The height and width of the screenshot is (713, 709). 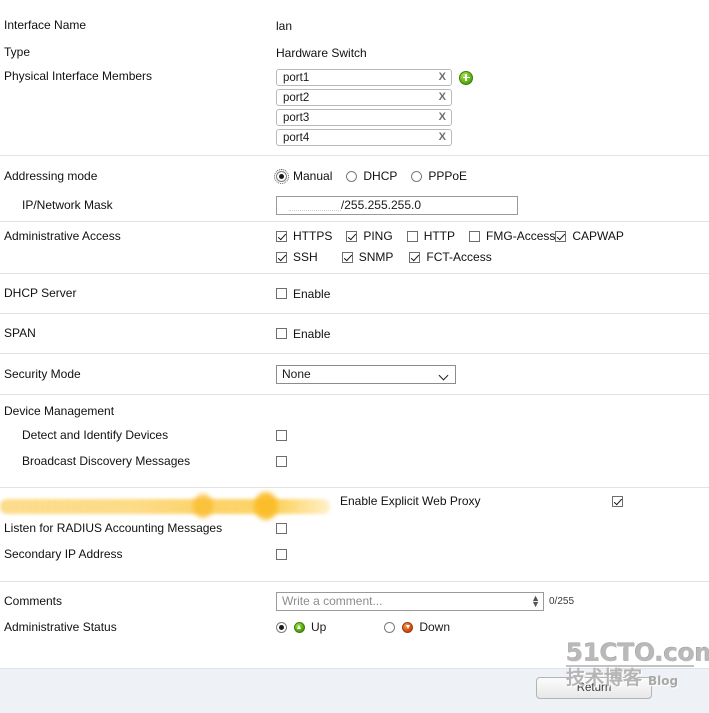 What do you see at coordinates (417, 627) in the screenshot?
I see `radio-status-down: Down` at bounding box center [417, 627].